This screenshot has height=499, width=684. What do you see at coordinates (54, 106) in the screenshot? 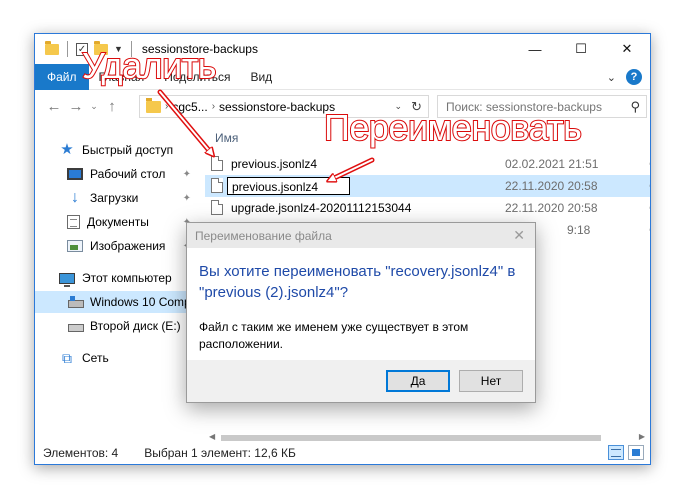
I see `back-icon: ←` at bounding box center [54, 106].